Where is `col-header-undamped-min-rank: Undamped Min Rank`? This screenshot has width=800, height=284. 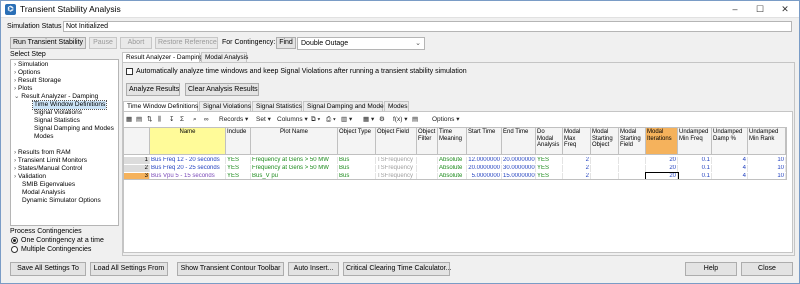 col-header-undamped-min-rank: Undamped Min Rank is located at coordinates (767, 141).